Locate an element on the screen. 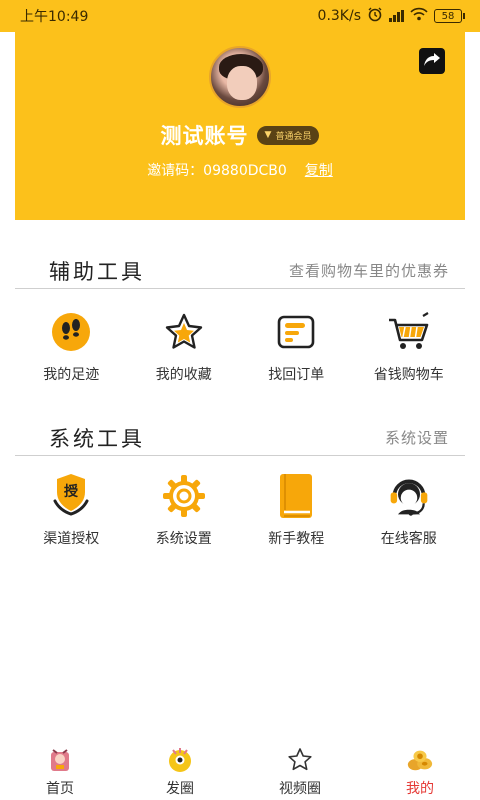  order-icon is located at coordinates (296, 332).